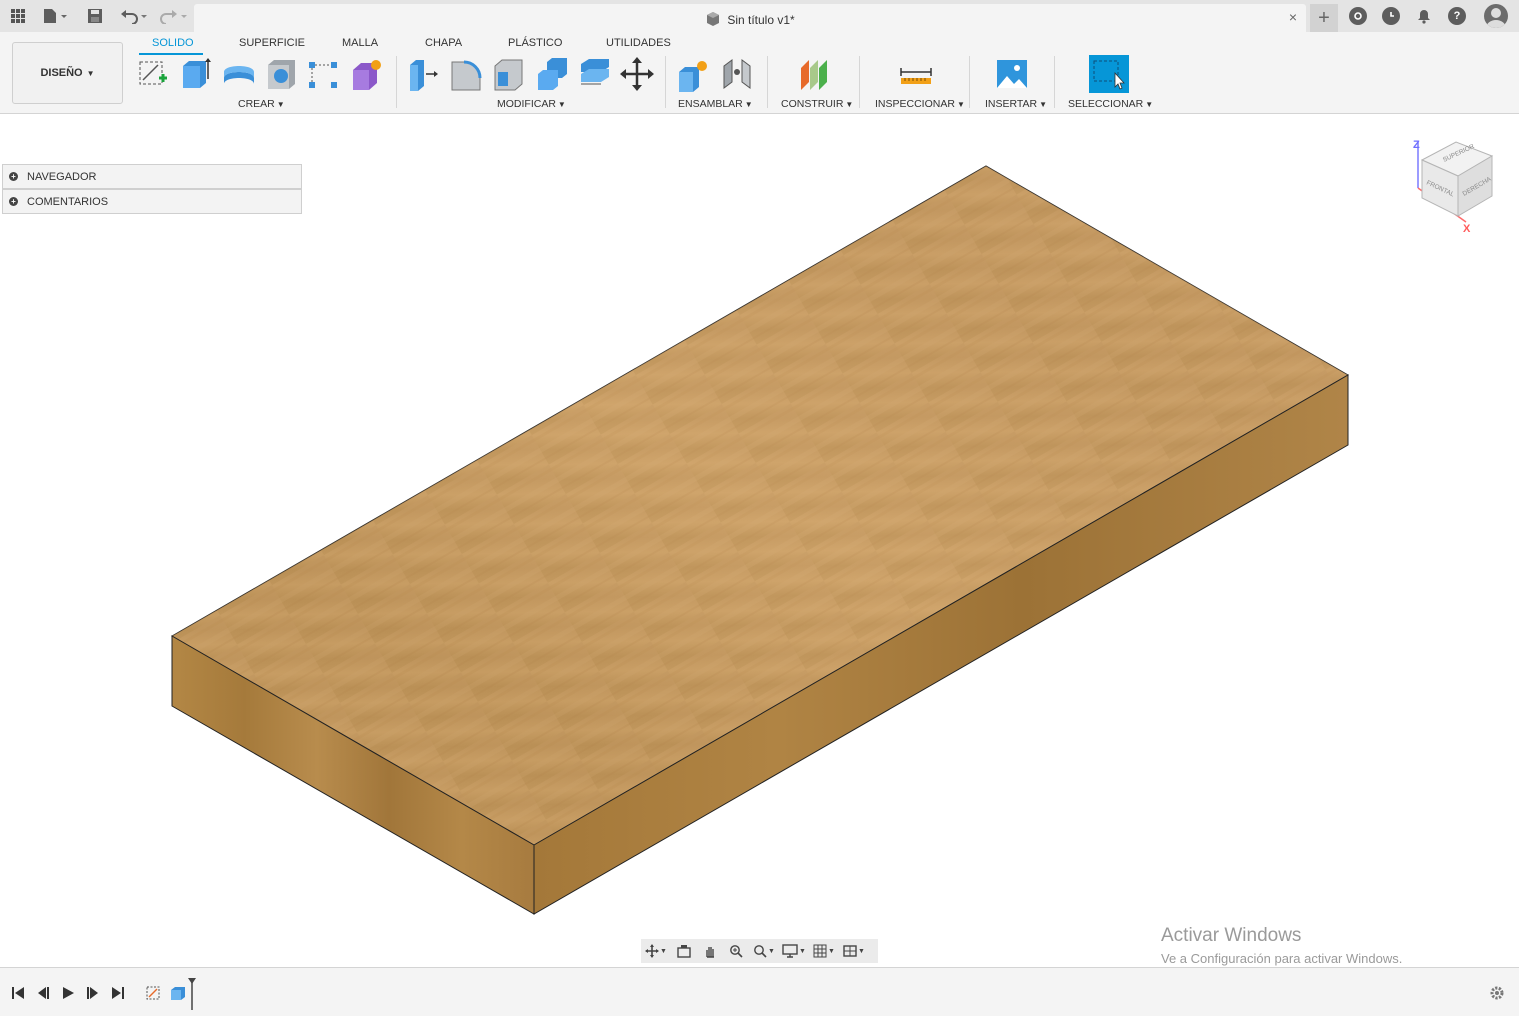  What do you see at coordinates (1110, 104) in the screenshot?
I see `group-seleccionar: SELECCIONAR ▼` at bounding box center [1110, 104].